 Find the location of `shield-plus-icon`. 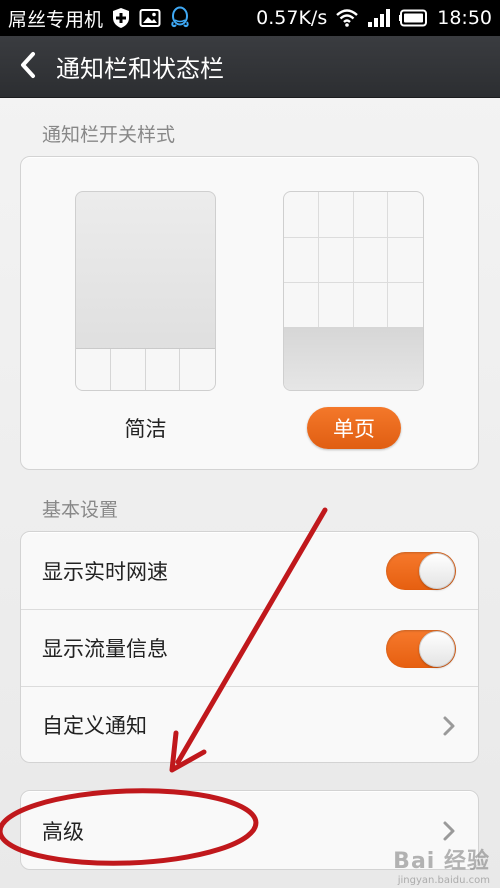

shield-plus-icon is located at coordinates (121, 18).